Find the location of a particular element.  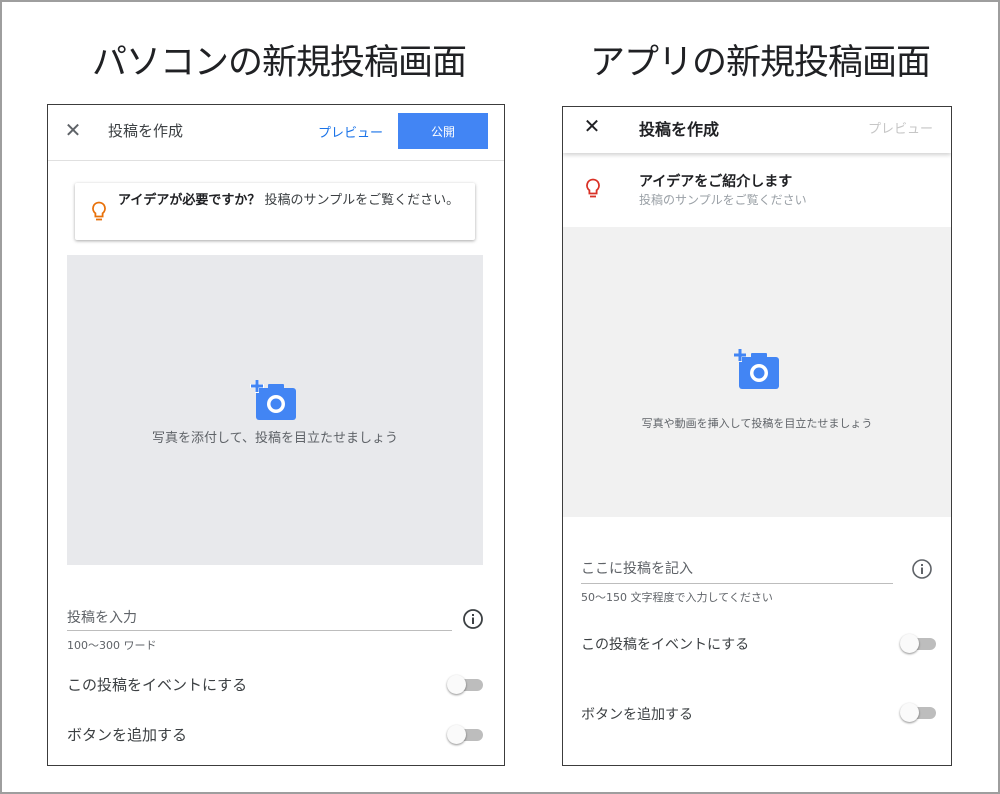

post-length-hint: 50〜150 文字程度で入力してください is located at coordinates (677, 597).